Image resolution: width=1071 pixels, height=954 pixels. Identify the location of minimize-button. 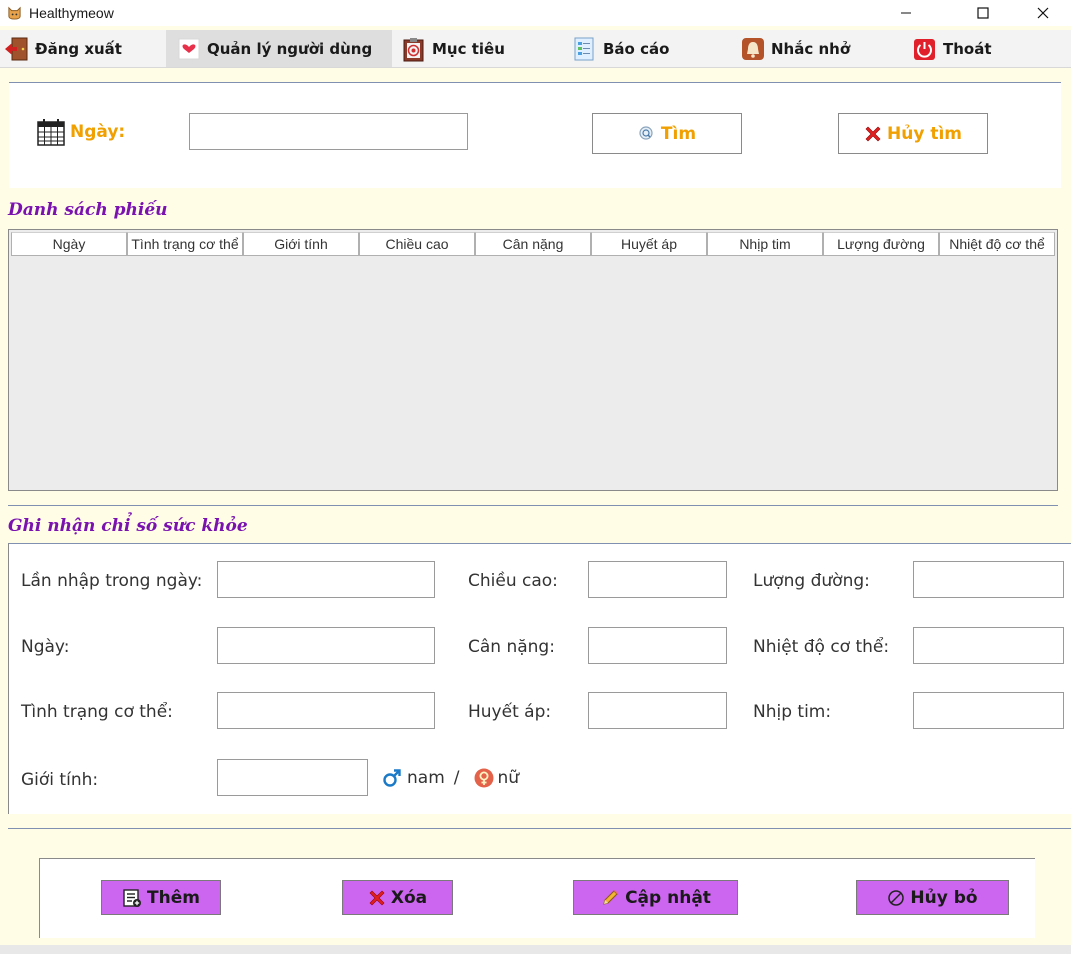
(906, 13).